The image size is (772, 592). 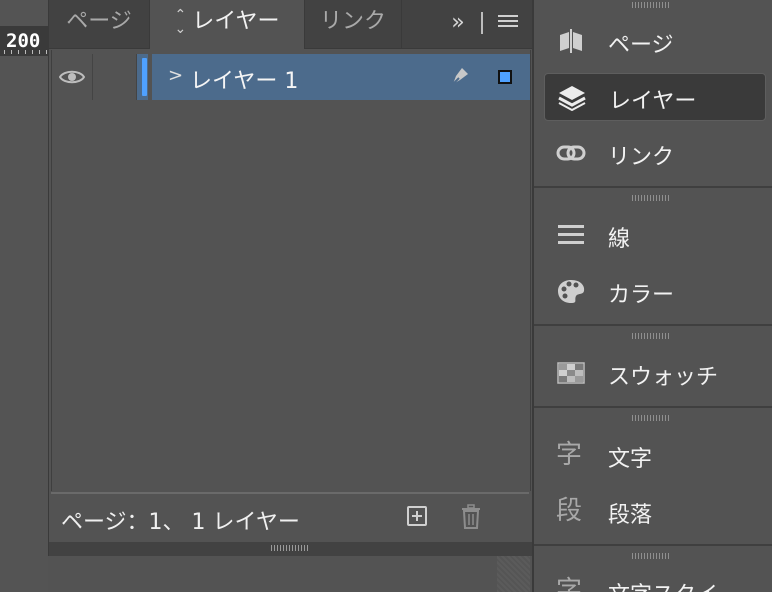 I want to click on dock-group: 字 文字スタイ, so click(x=653, y=569).